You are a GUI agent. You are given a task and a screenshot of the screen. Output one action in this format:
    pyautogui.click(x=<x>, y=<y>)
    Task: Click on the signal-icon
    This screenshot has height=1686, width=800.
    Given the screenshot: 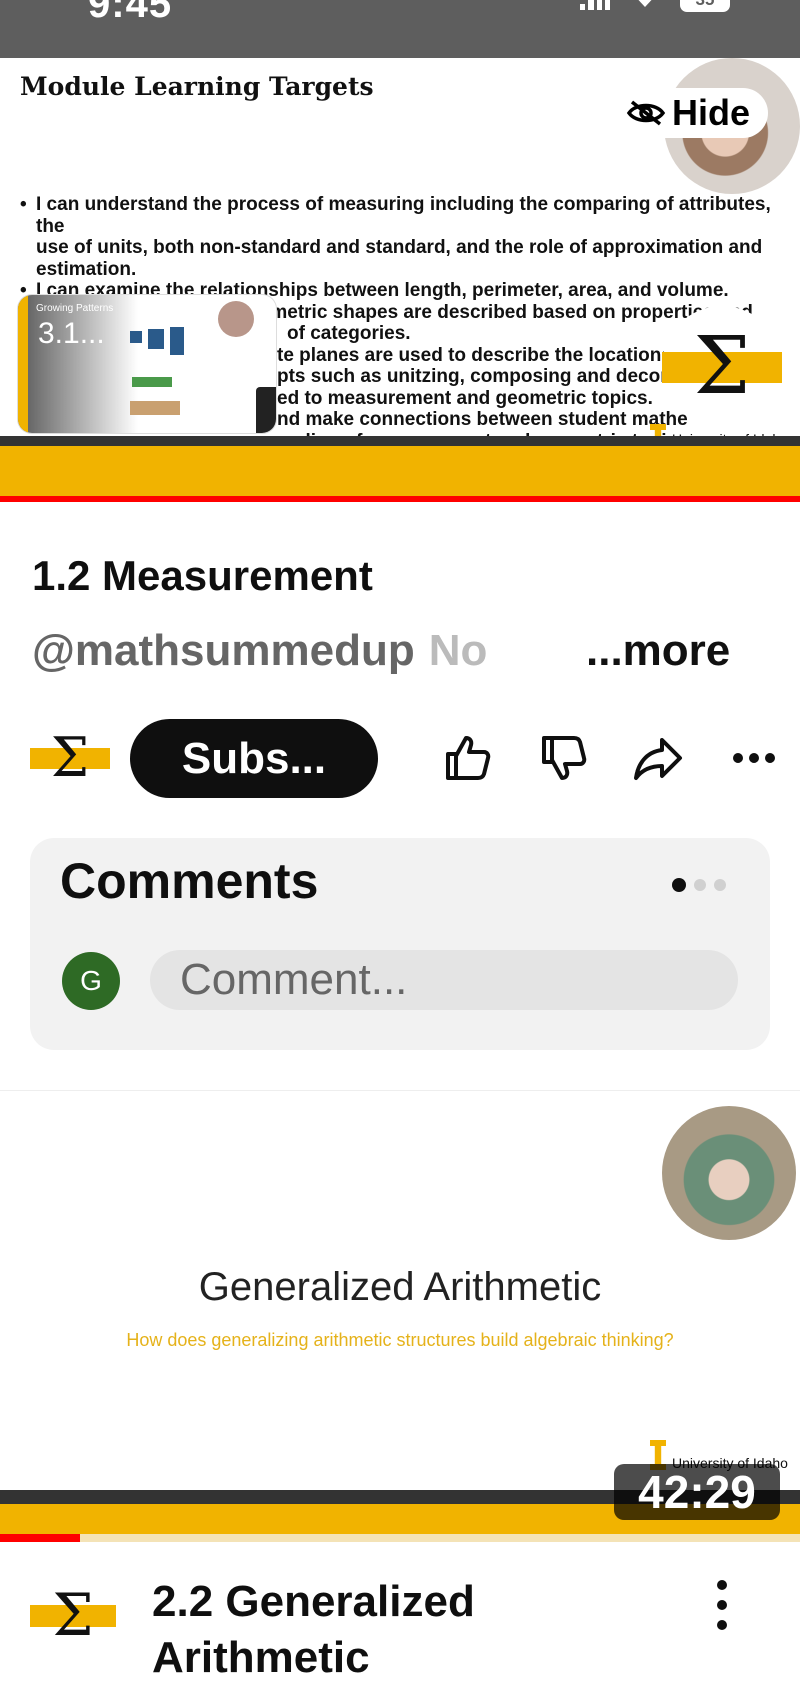 What is the action you would take?
    pyautogui.click(x=595, y=5)
    